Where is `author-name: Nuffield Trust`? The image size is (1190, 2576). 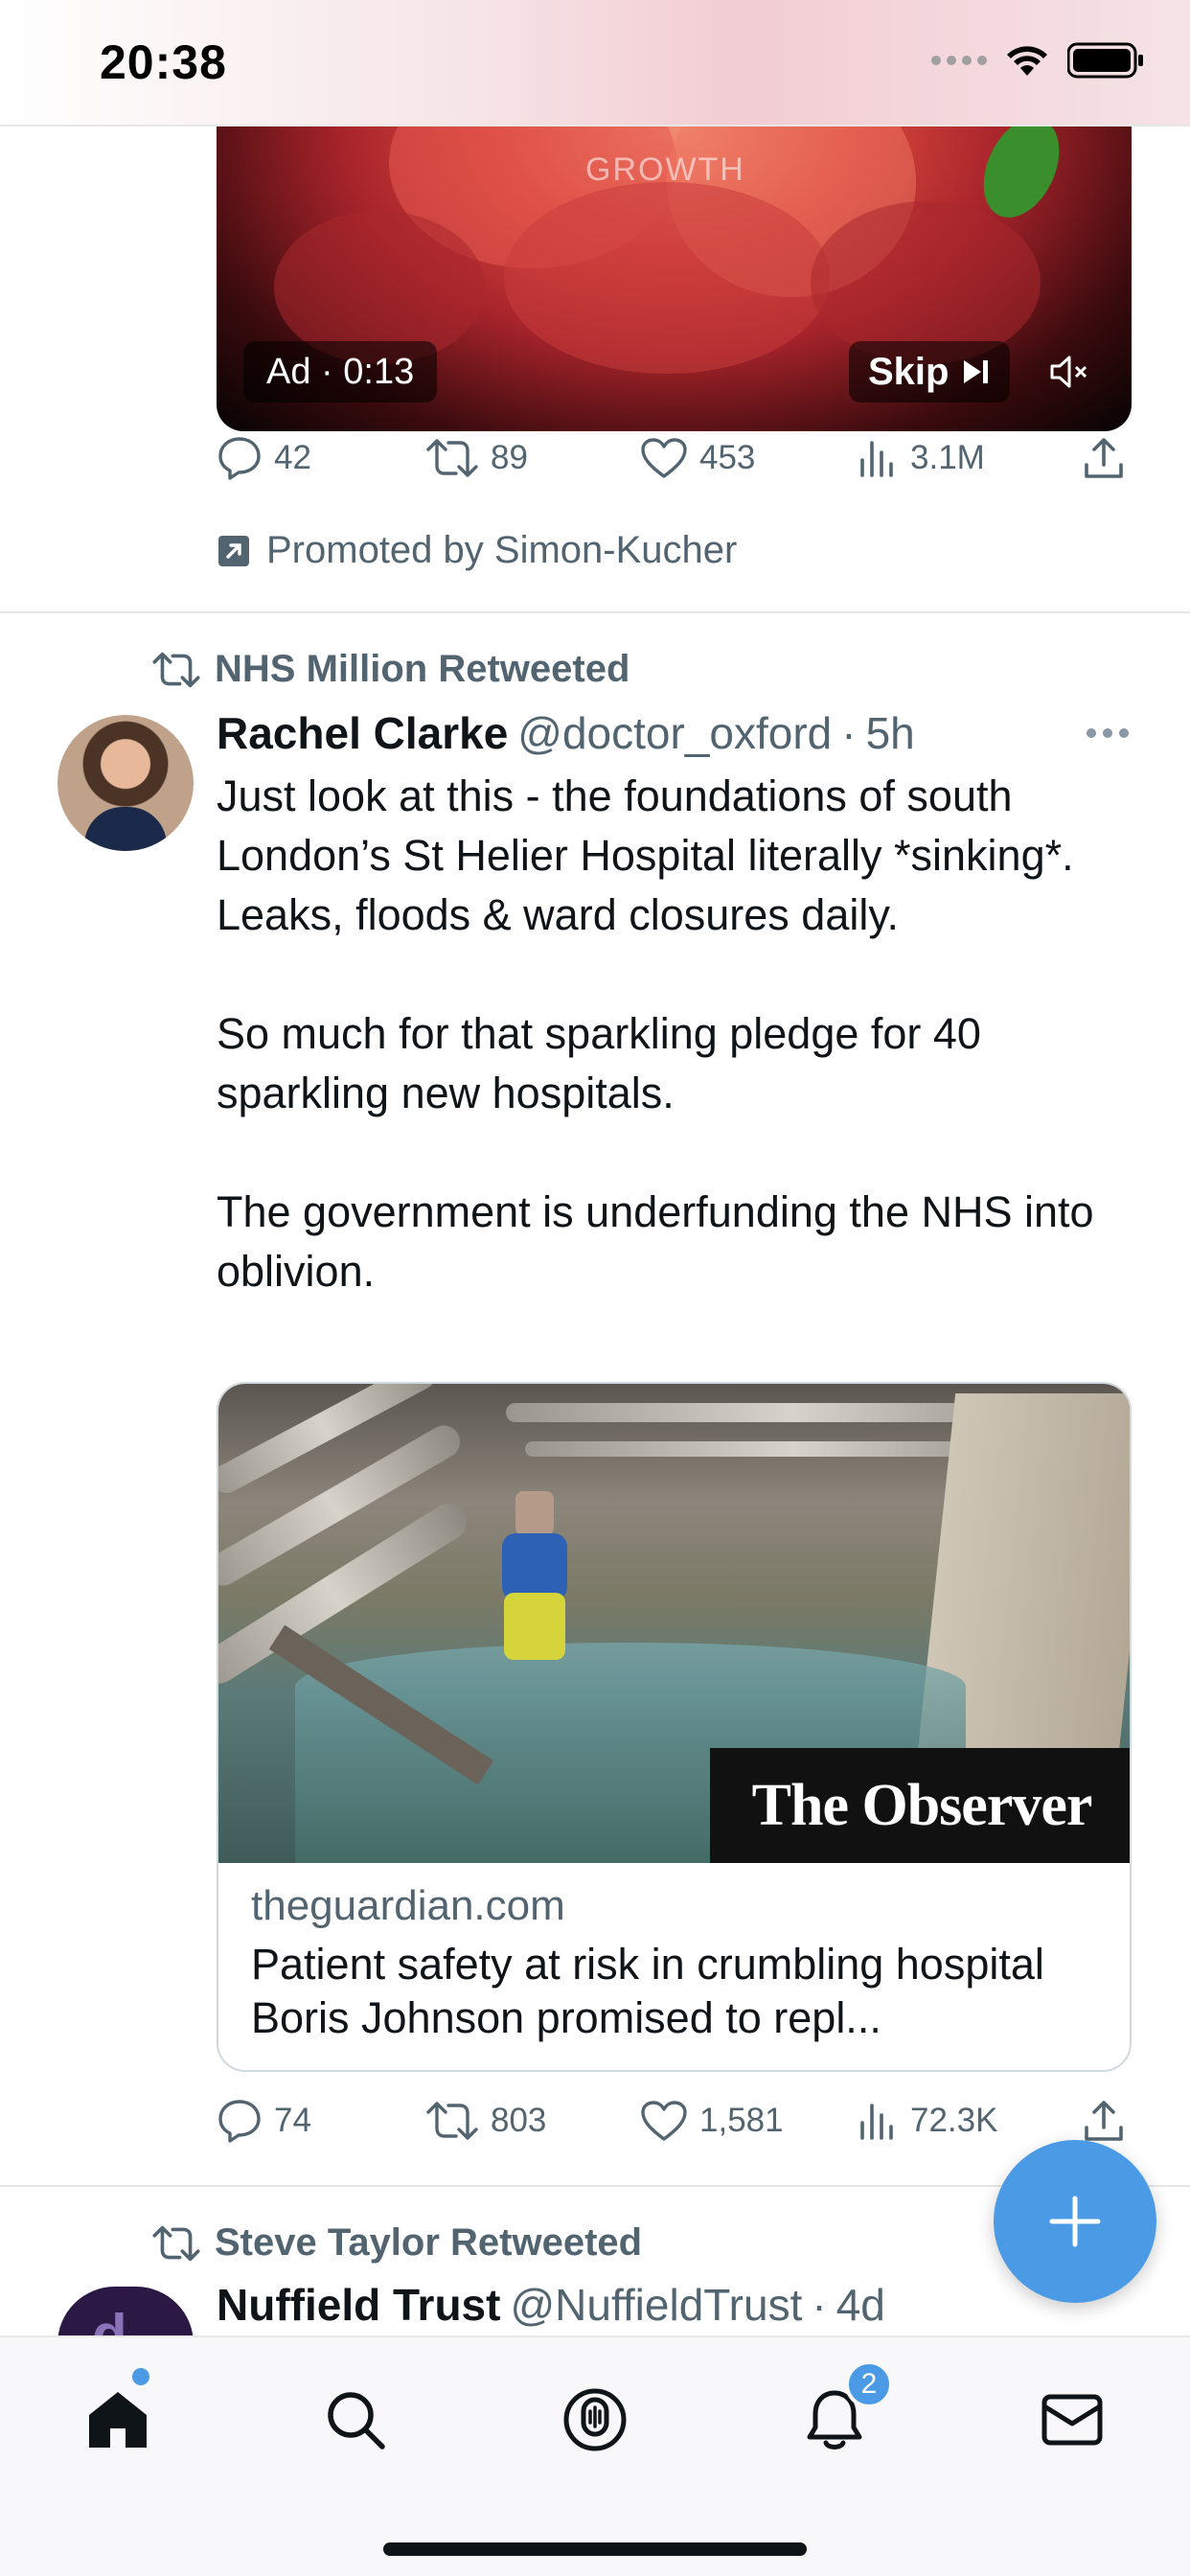
author-name: Nuffield Trust is located at coordinates (358, 2305).